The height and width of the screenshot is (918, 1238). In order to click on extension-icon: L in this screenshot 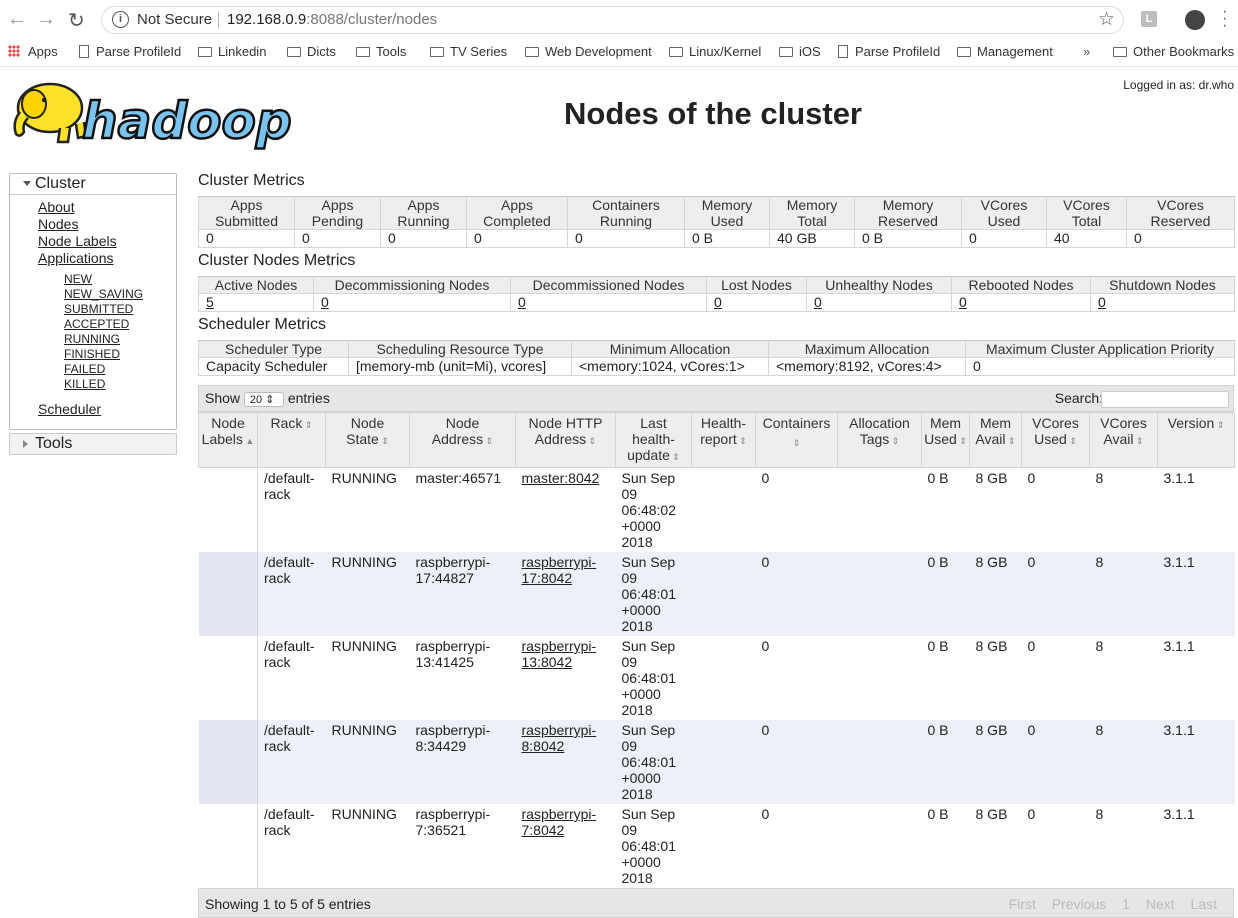, I will do `click(1149, 19)`.